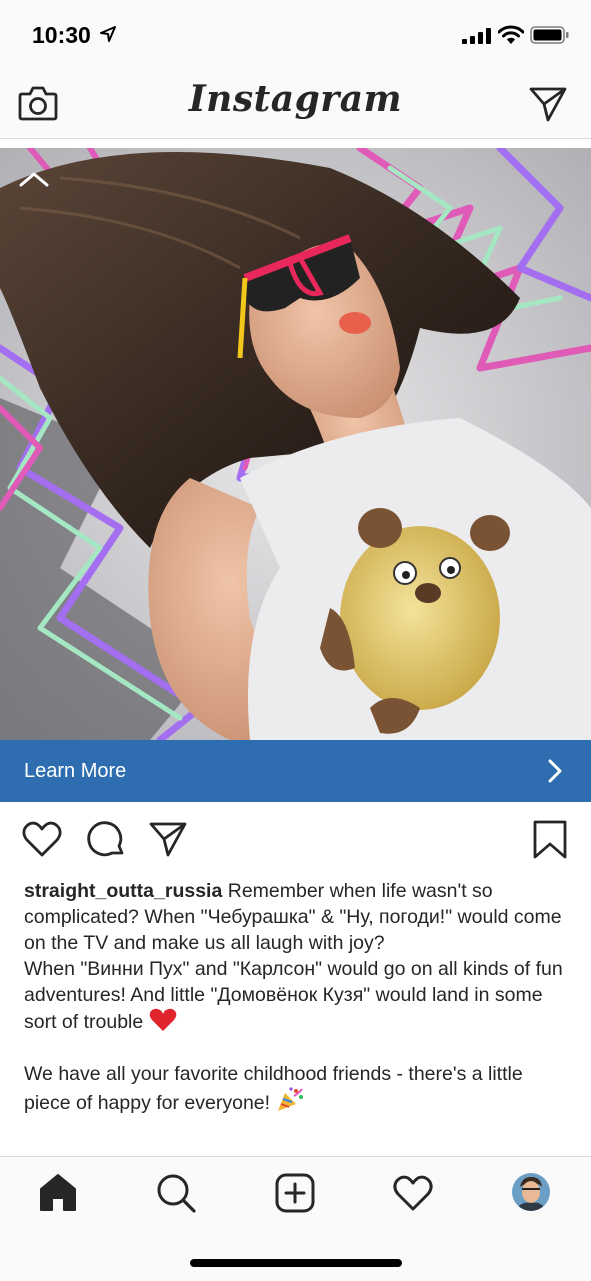  What do you see at coordinates (296, 1263) in the screenshot?
I see `home-indicator` at bounding box center [296, 1263].